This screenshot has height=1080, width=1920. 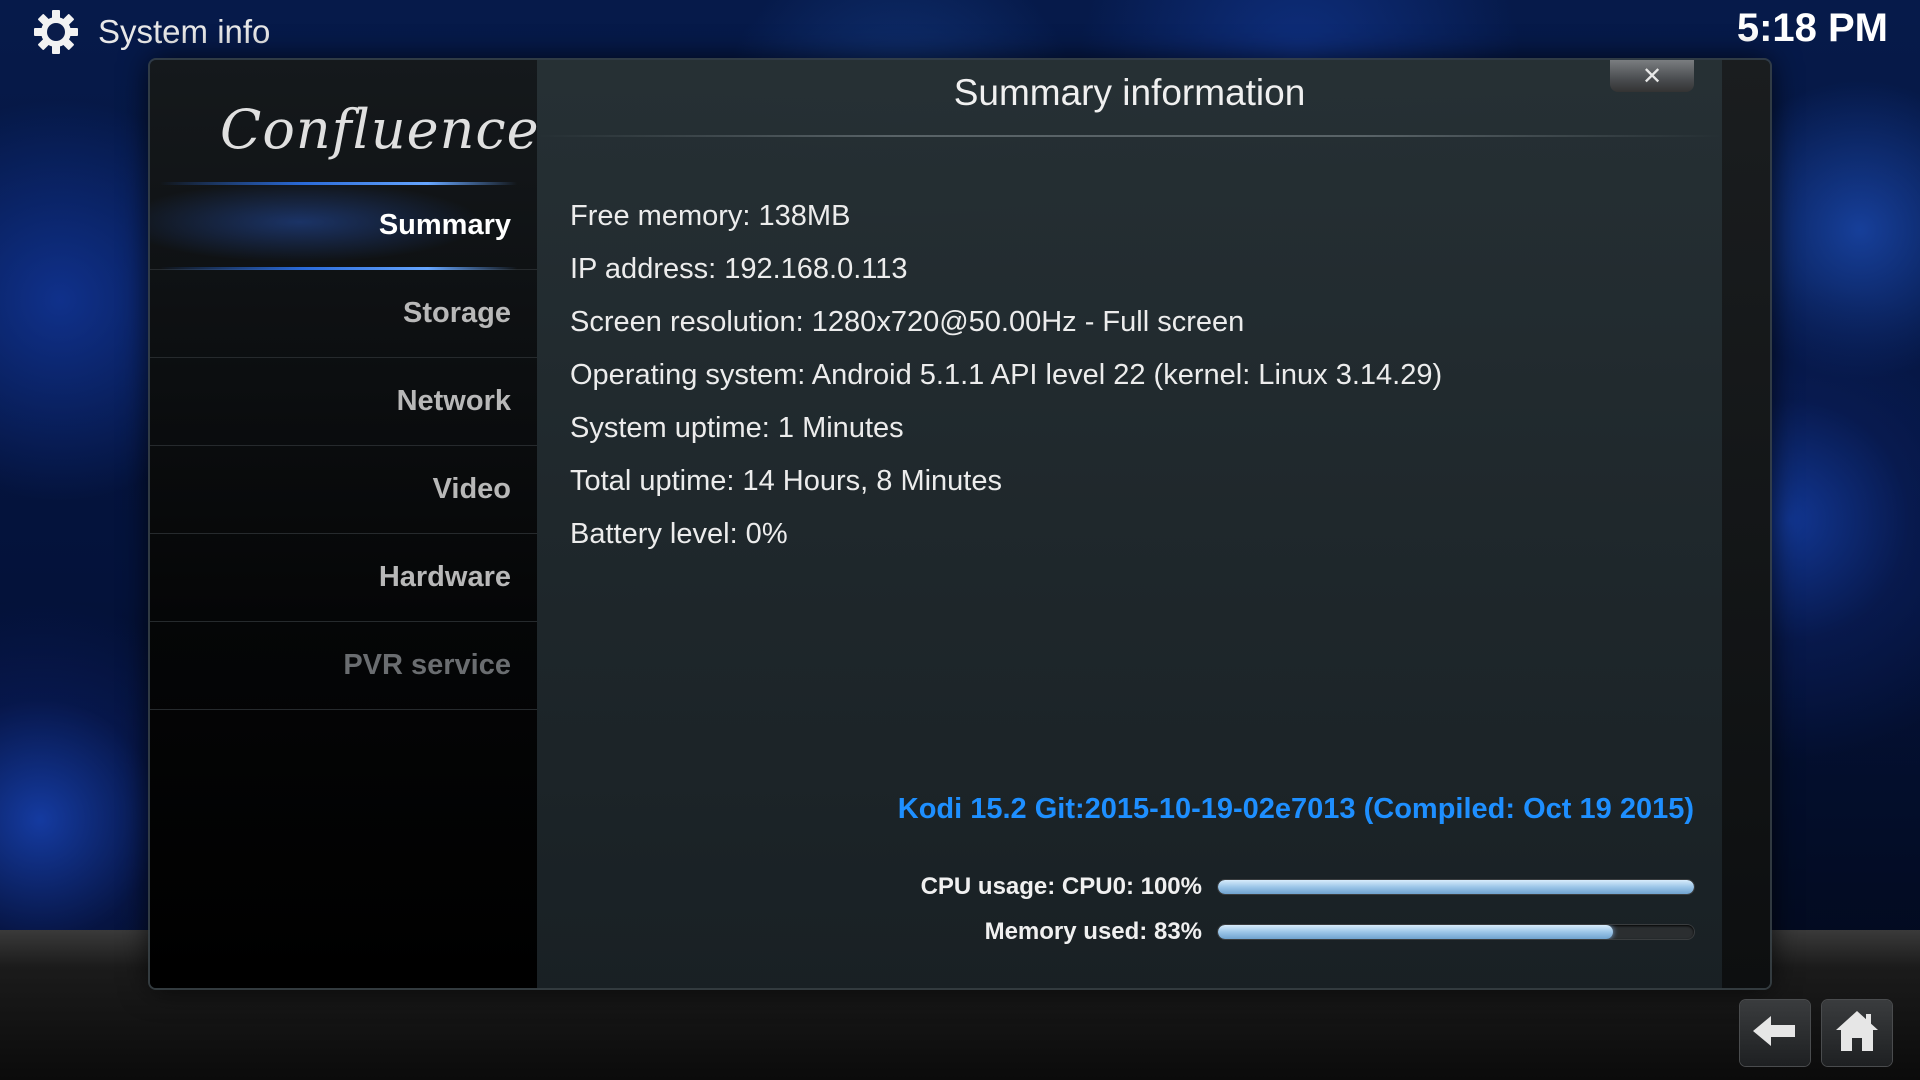 What do you see at coordinates (457, 313) in the screenshot?
I see `sidebar-item-label: Storage` at bounding box center [457, 313].